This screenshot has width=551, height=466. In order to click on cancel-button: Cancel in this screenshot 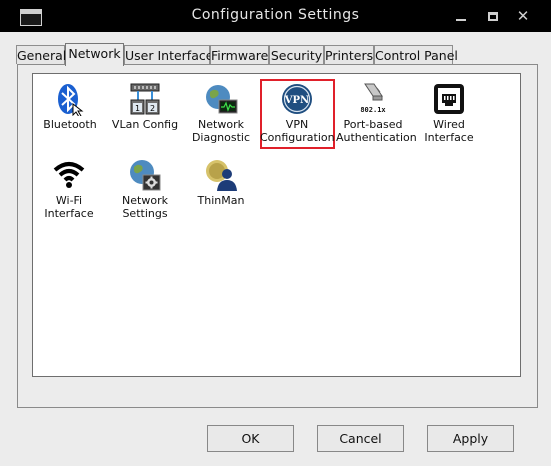, I will do `click(360, 438)`.